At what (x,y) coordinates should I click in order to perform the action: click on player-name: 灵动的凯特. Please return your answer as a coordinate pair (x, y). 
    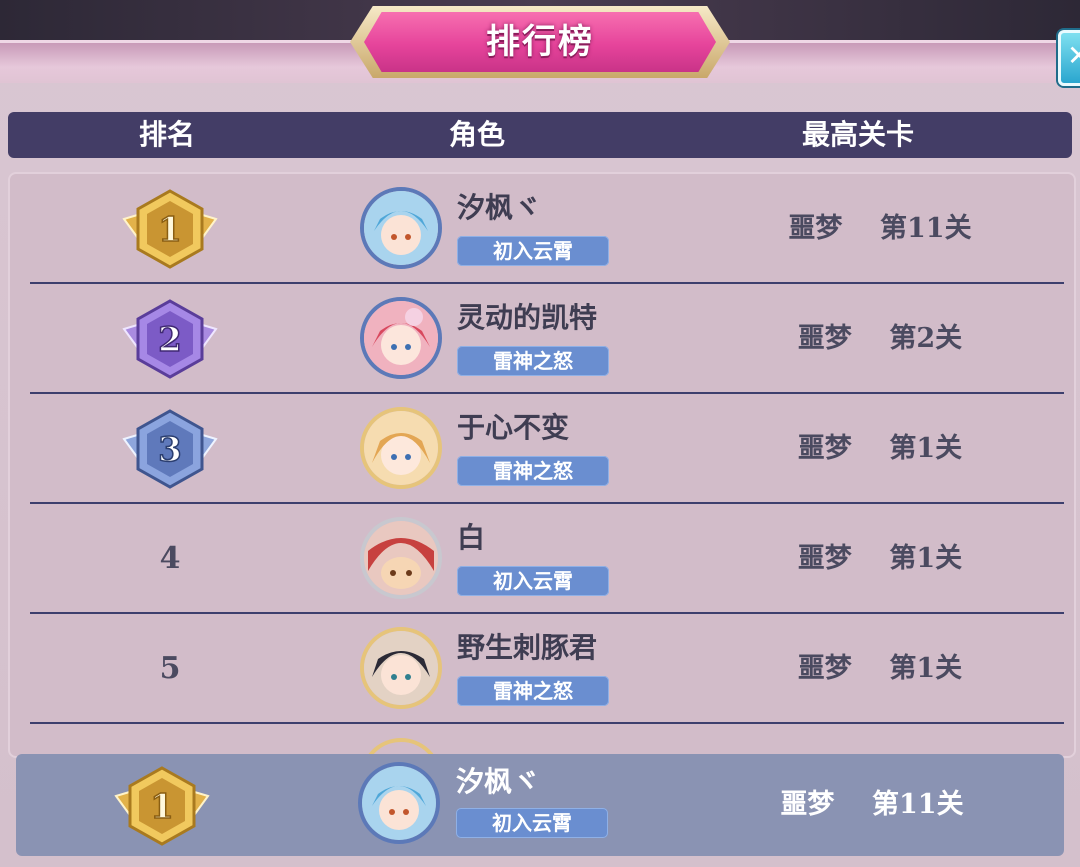
    Looking at the image, I should click on (527, 317).